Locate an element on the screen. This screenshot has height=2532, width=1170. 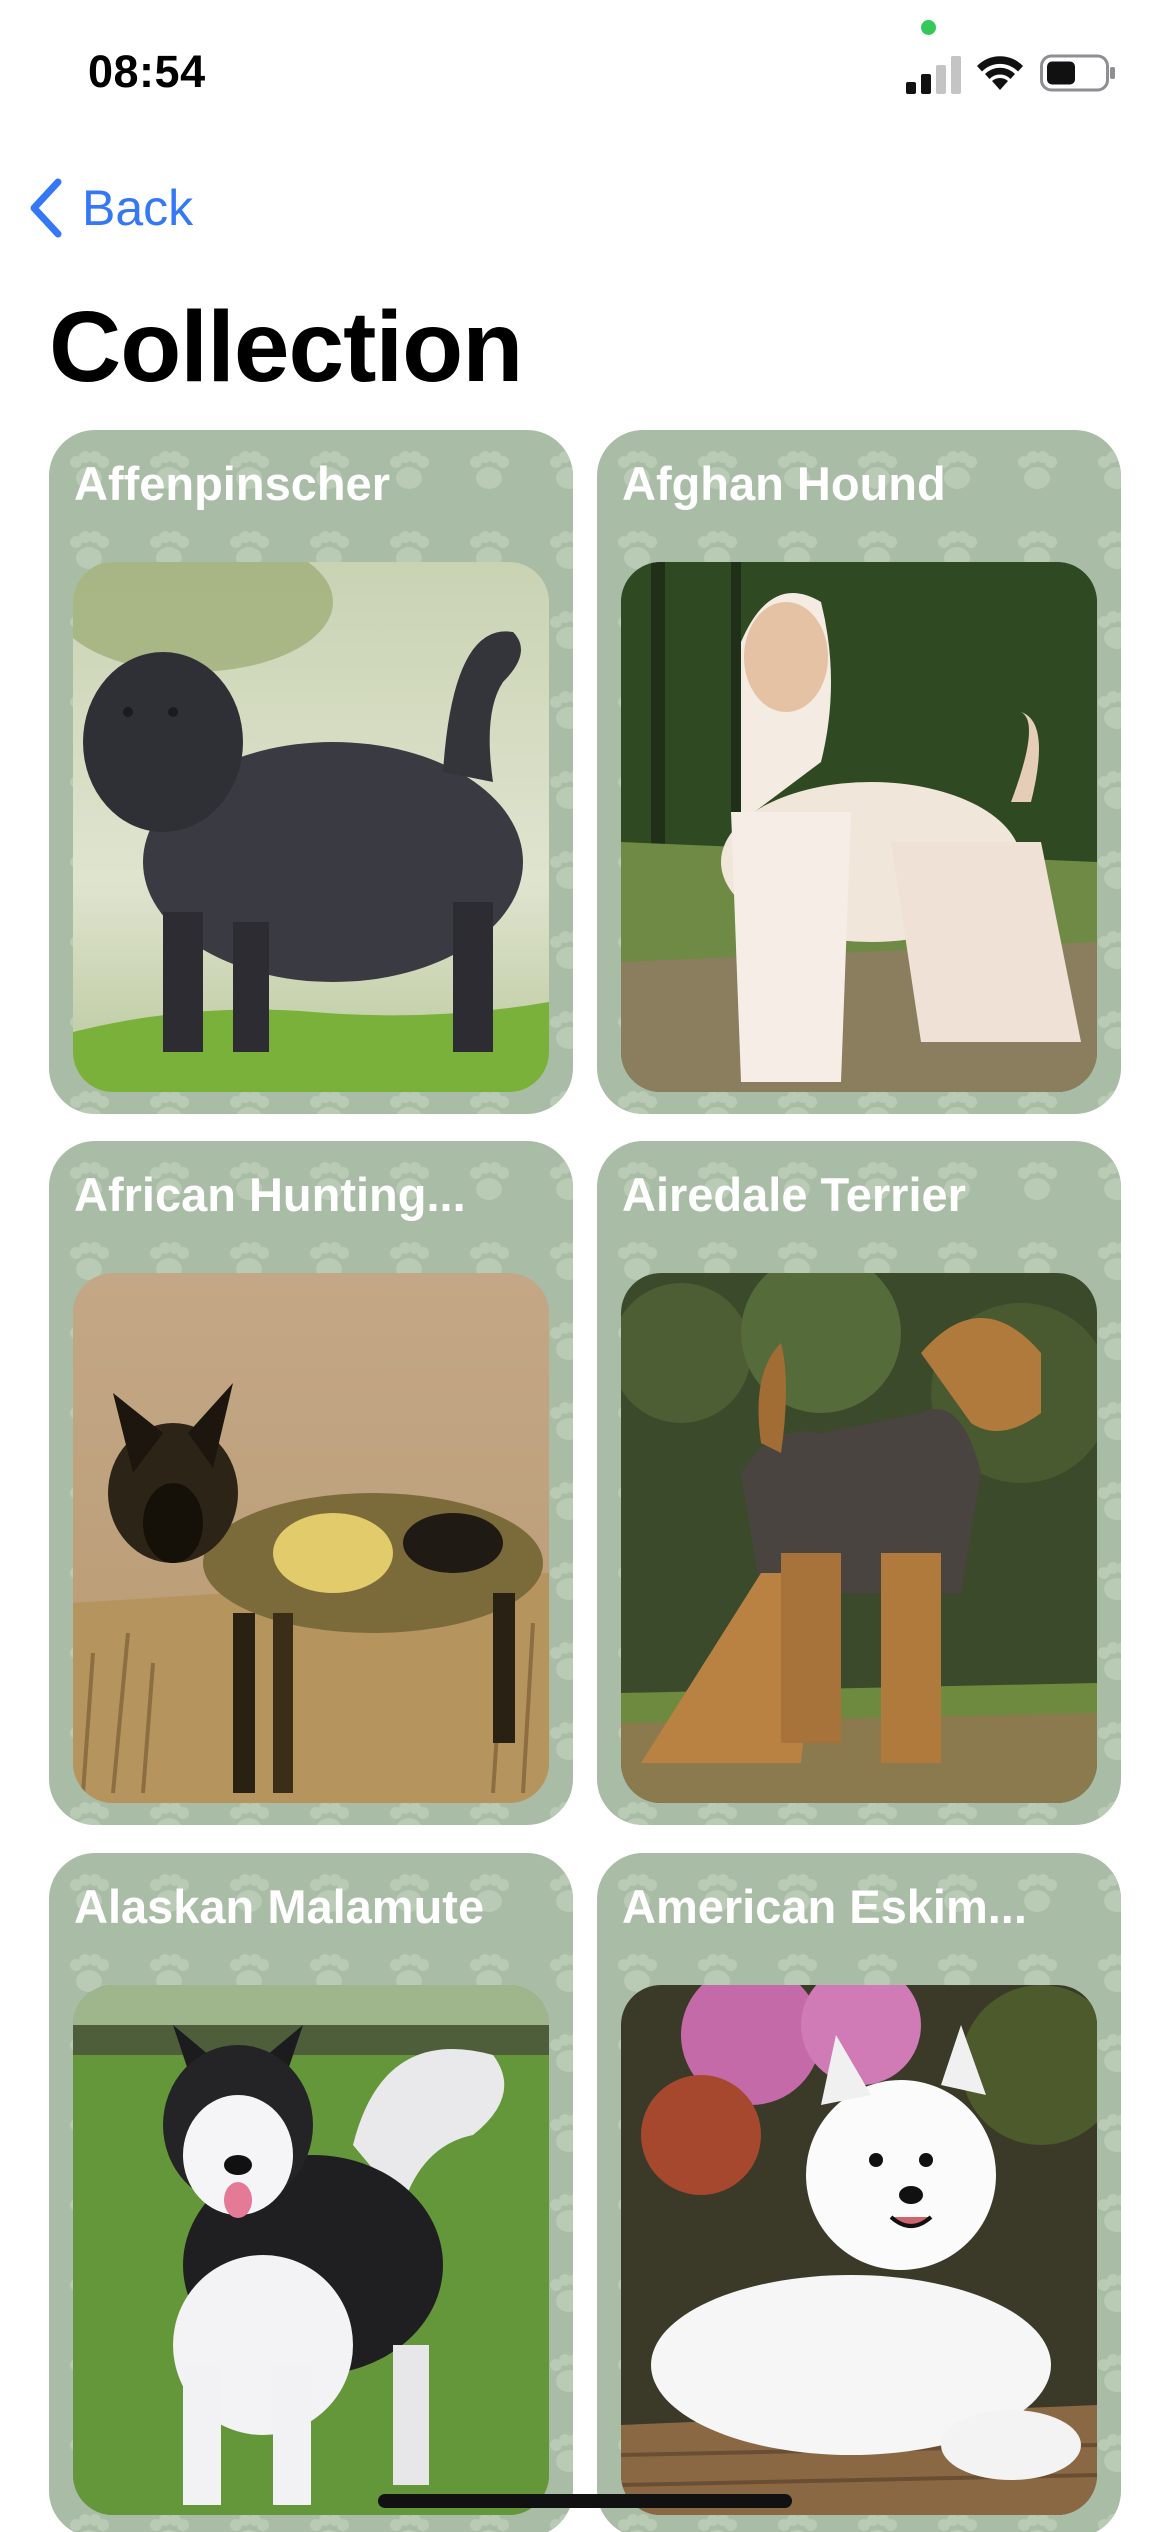
breed-card-alaskan-malamute: Alaskan Malamute is located at coordinates (311, 2192).